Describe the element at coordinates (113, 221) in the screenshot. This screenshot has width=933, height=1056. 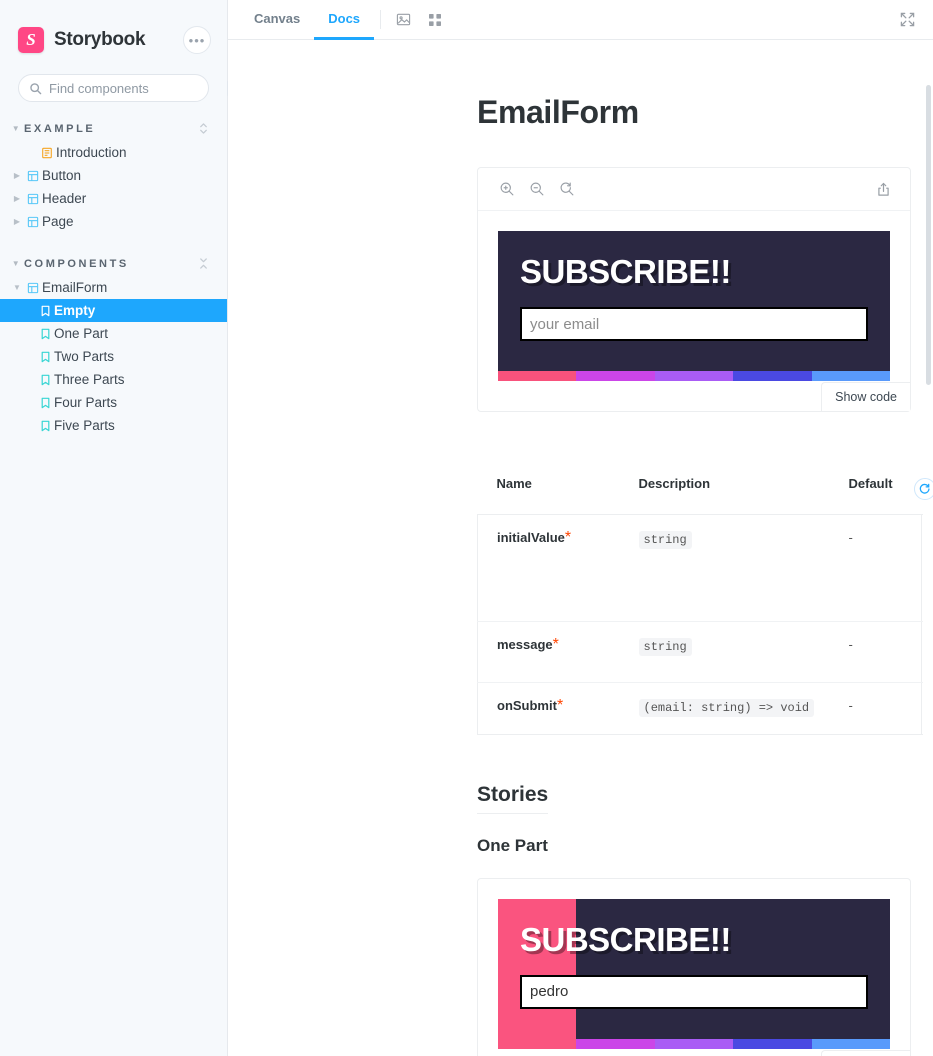
I see `sidebar-item-page: ▶ Page` at that location.